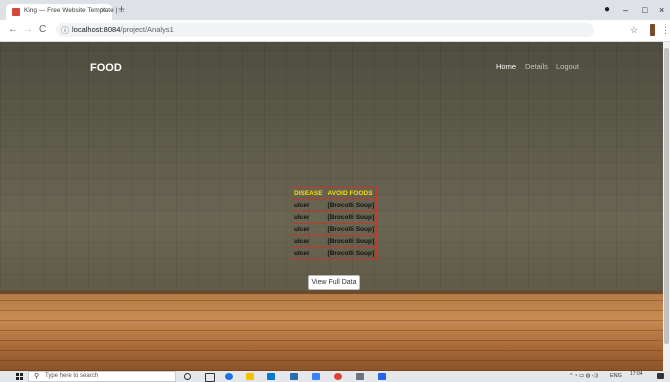 This screenshot has width=670, height=382. I want to click on profile-icon: ●, so click(607, 10).